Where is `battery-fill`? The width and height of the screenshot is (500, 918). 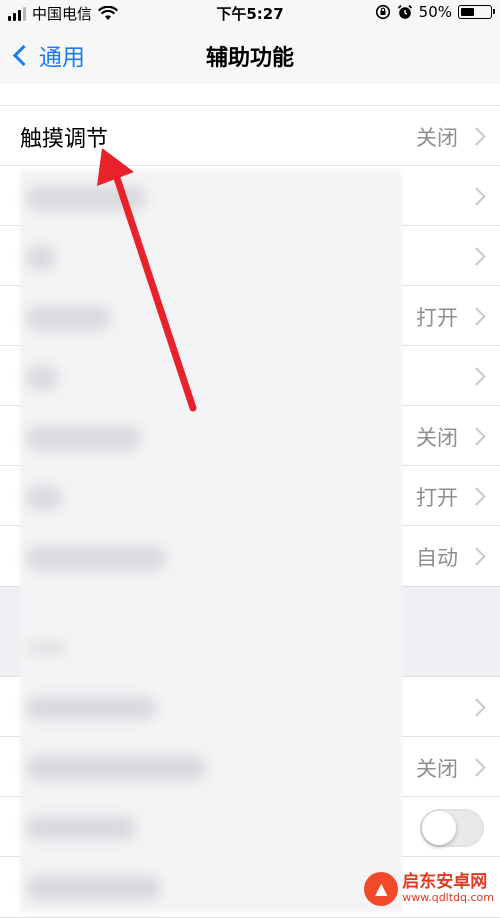
battery-fill is located at coordinates (467, 12).